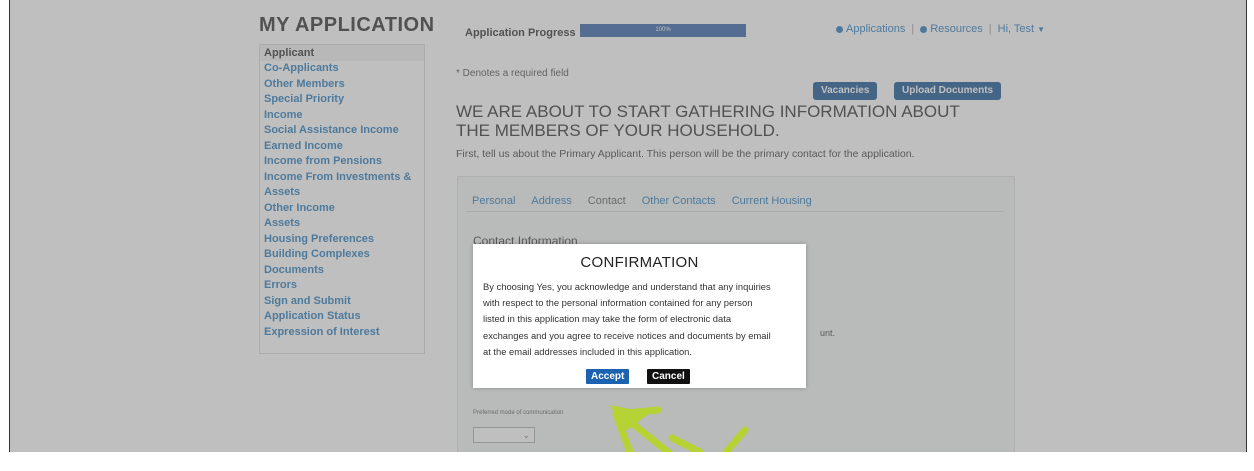  I want to click on annotation-arrow-icon, so click(679, 428).